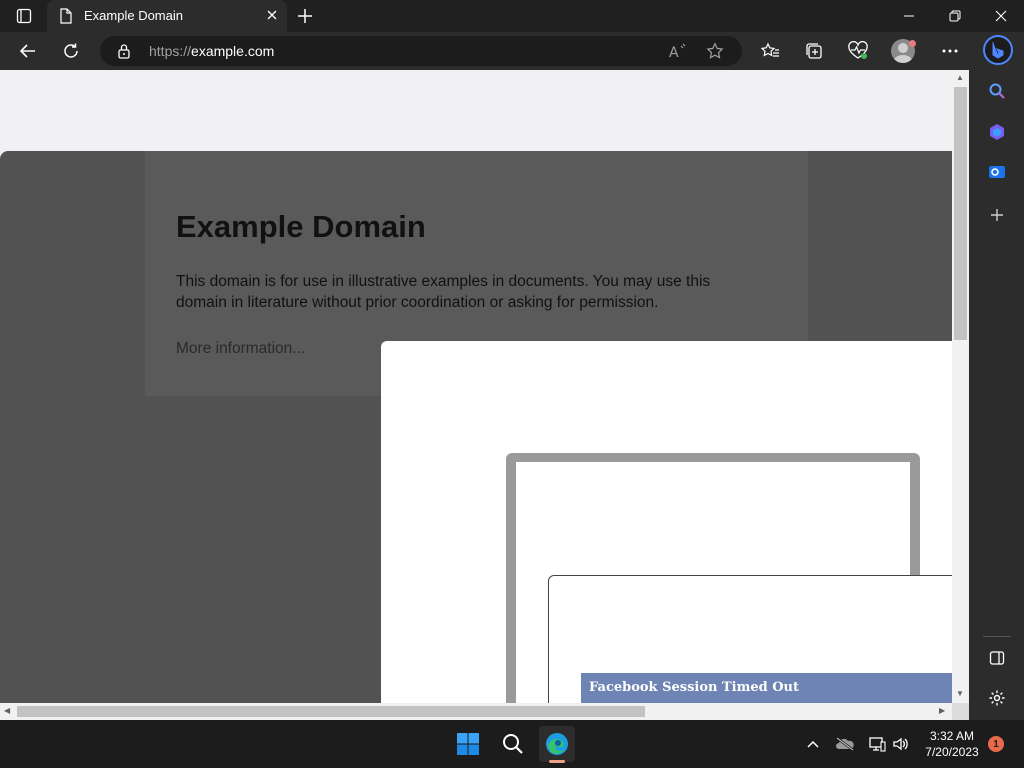 This screenshot has width=1024, height=768. I want to click on svg-text: A, so click(674, 52).